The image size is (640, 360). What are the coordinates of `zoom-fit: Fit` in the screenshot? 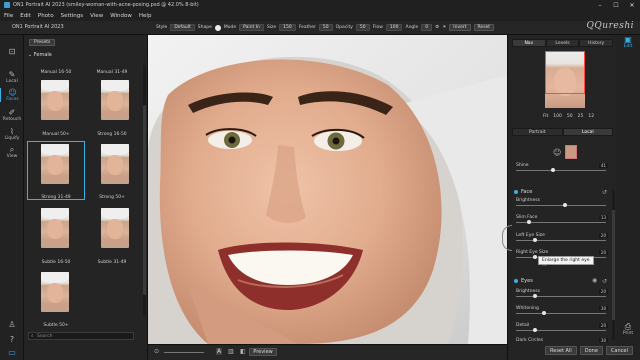 It's located at (545, 116).